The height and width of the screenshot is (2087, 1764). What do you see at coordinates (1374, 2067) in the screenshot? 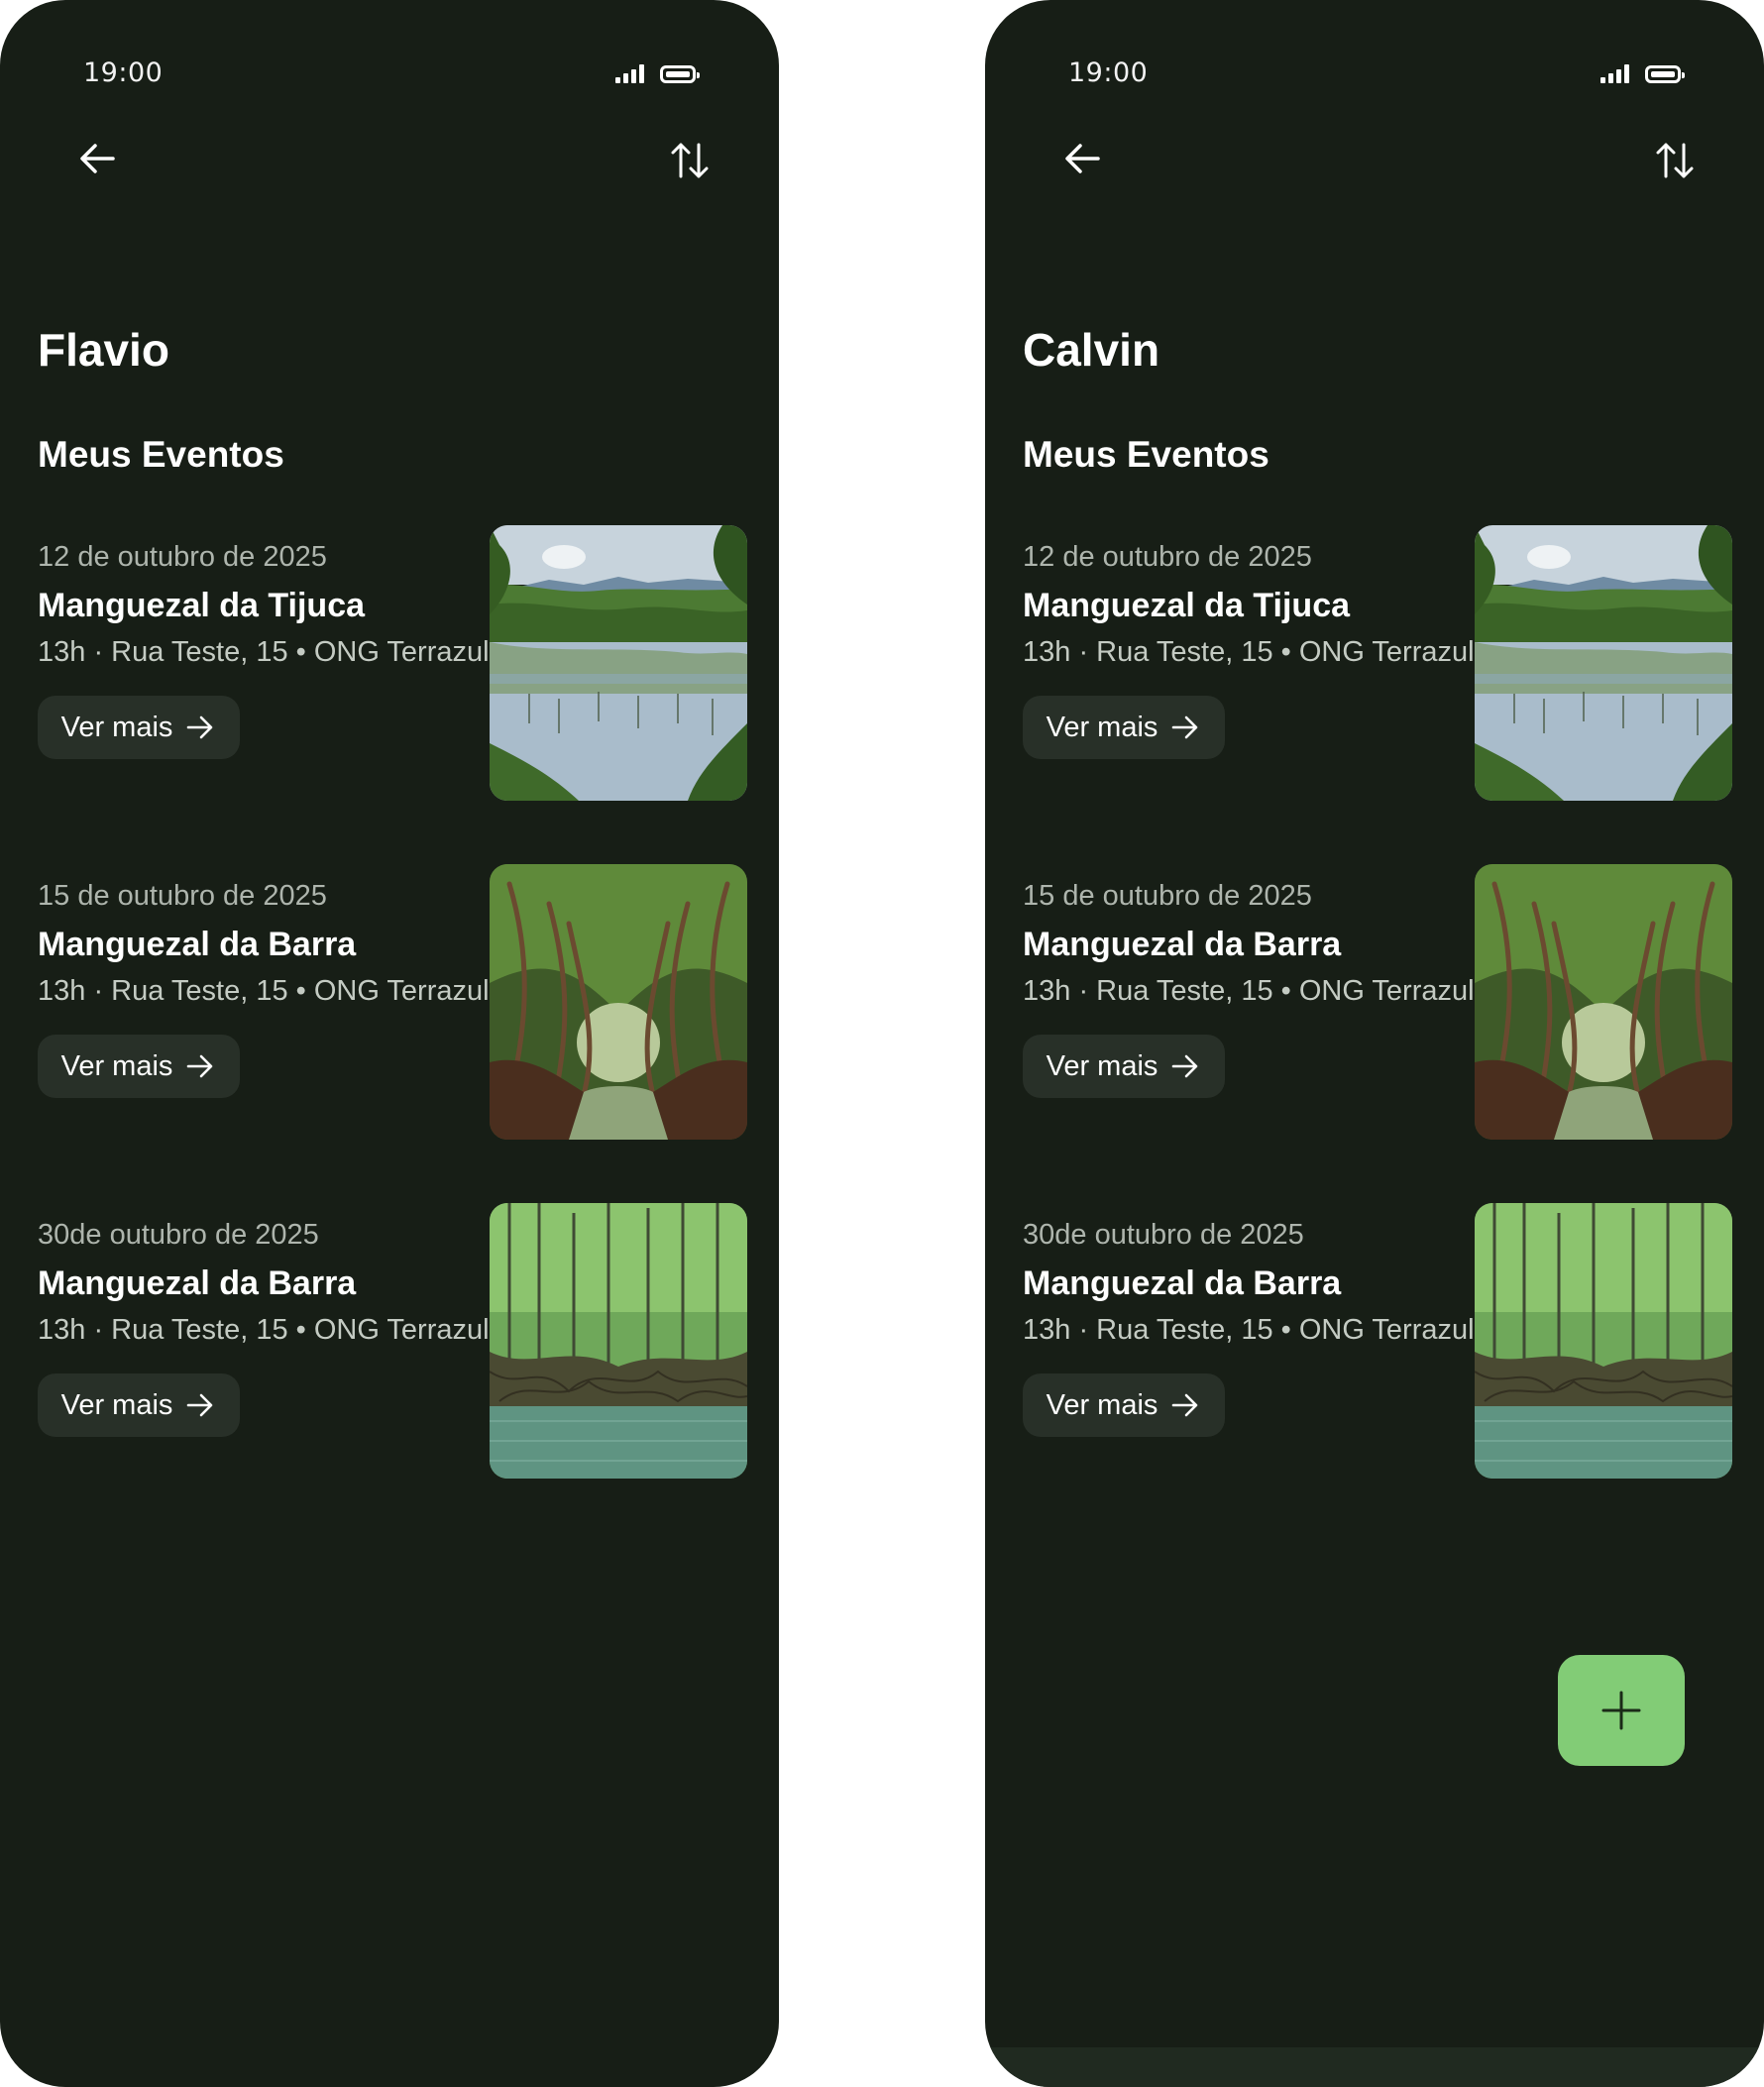
I see `bottom-bar` at bounding box center [1374, 2067].